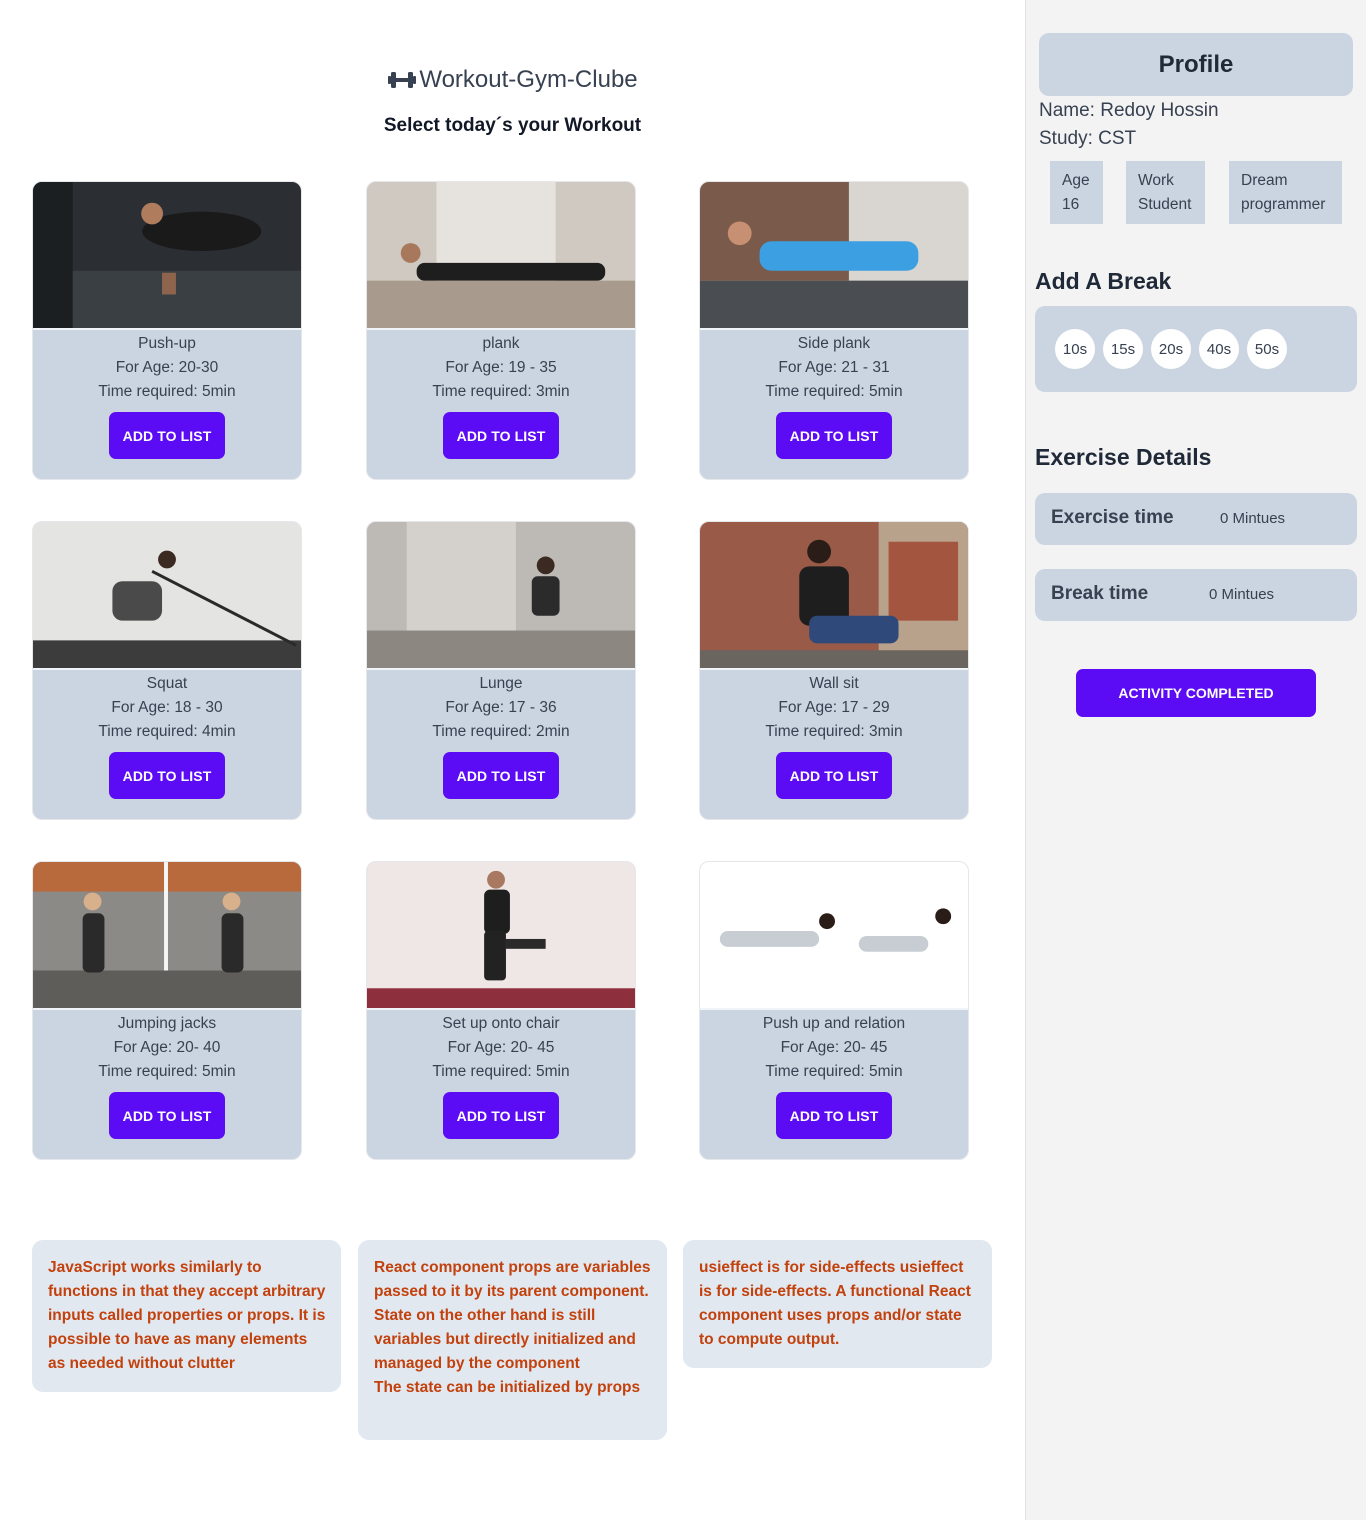  What do you see at coordinates (167, 367) in the screenshot?
I see `exercise-age: For Age: 20-30` at bounding box center [167, 367].